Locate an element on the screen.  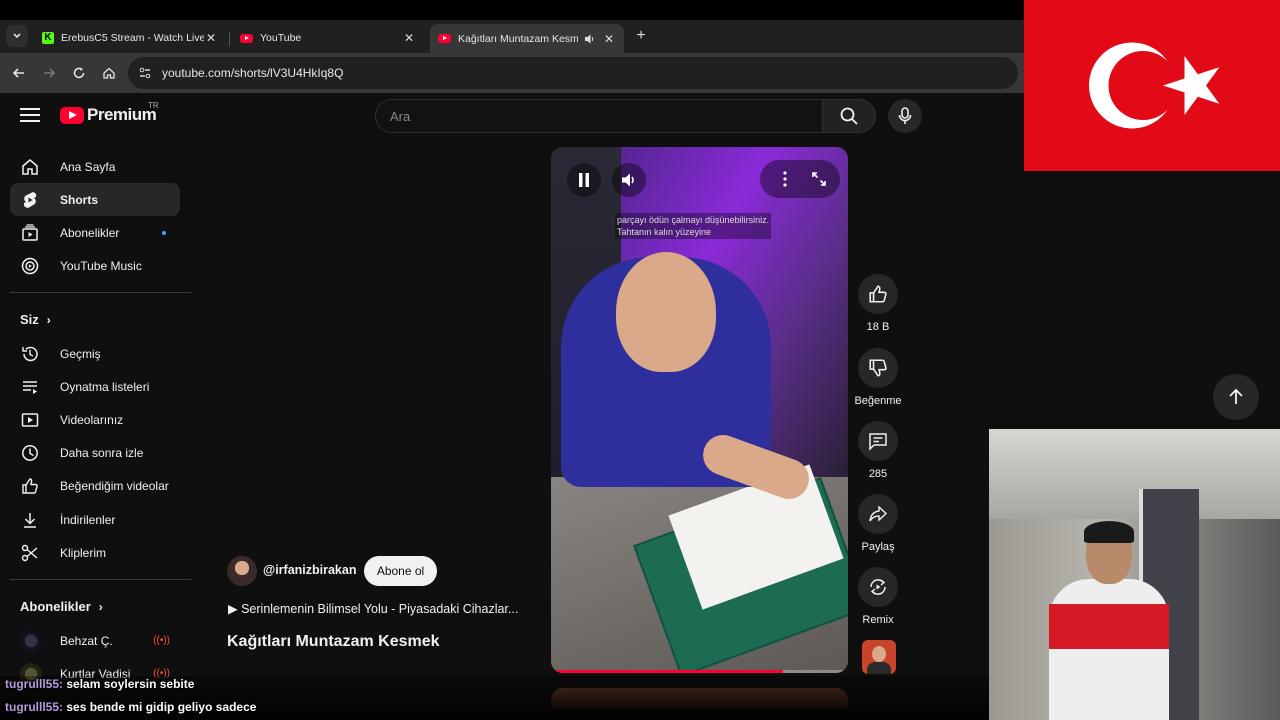
more-options-button is located at coordinates (785, 179).